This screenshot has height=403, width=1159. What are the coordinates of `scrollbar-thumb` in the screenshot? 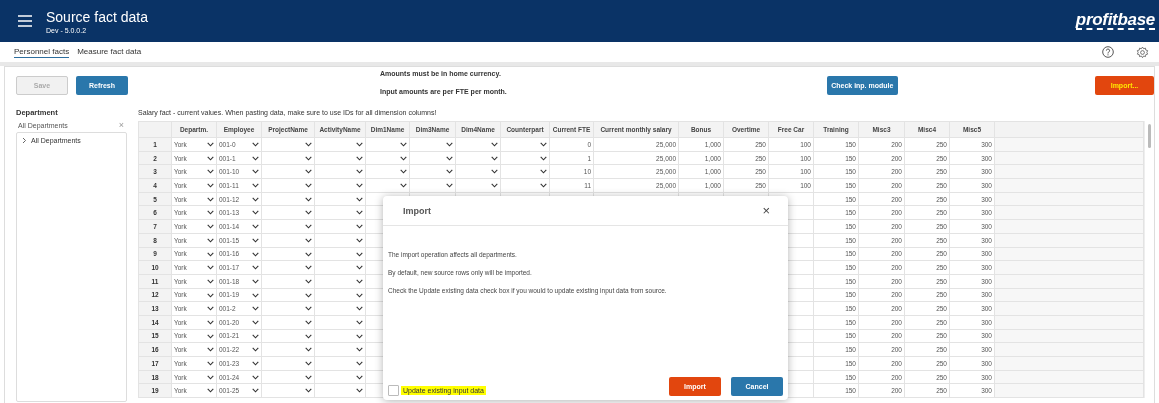 It's located at (1149, 136).